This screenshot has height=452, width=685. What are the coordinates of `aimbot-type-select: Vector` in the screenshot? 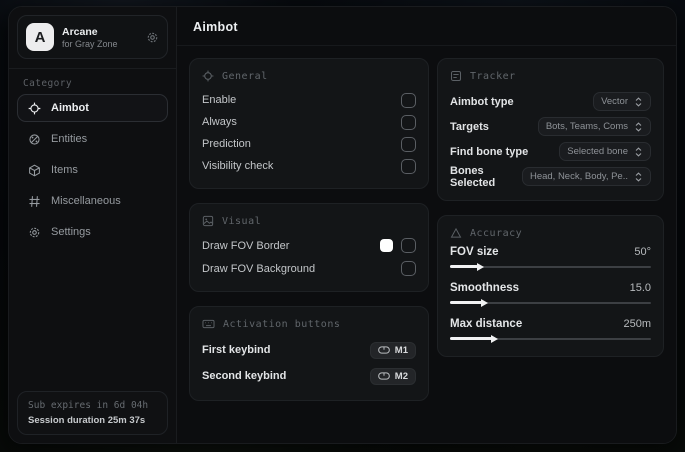 It's located at (622, 101).